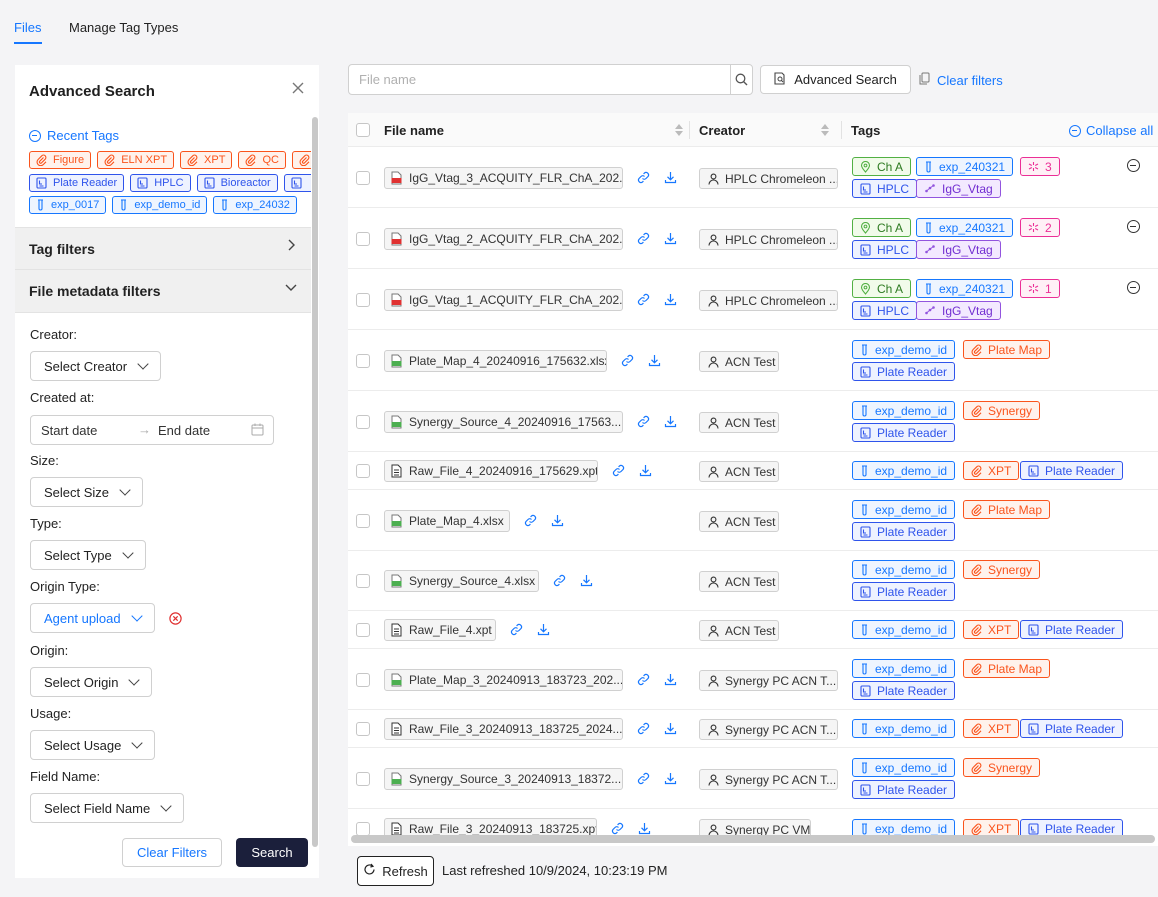  I want to click on tag-3: 3, so click(1040, 166).